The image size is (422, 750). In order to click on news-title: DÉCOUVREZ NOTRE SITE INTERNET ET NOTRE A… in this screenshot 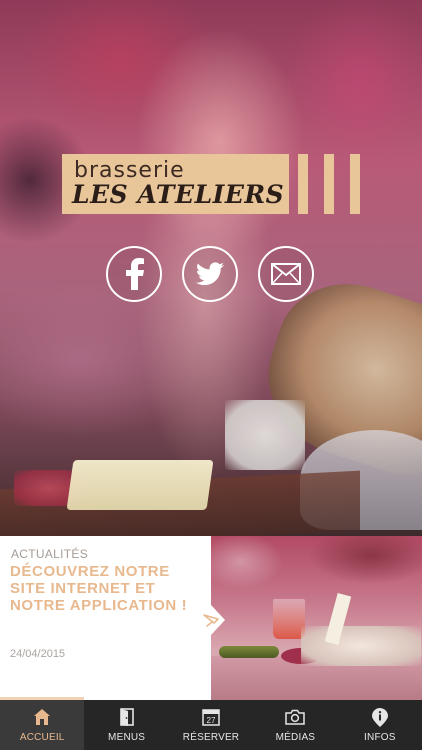, I will do `click(105, 588)`.